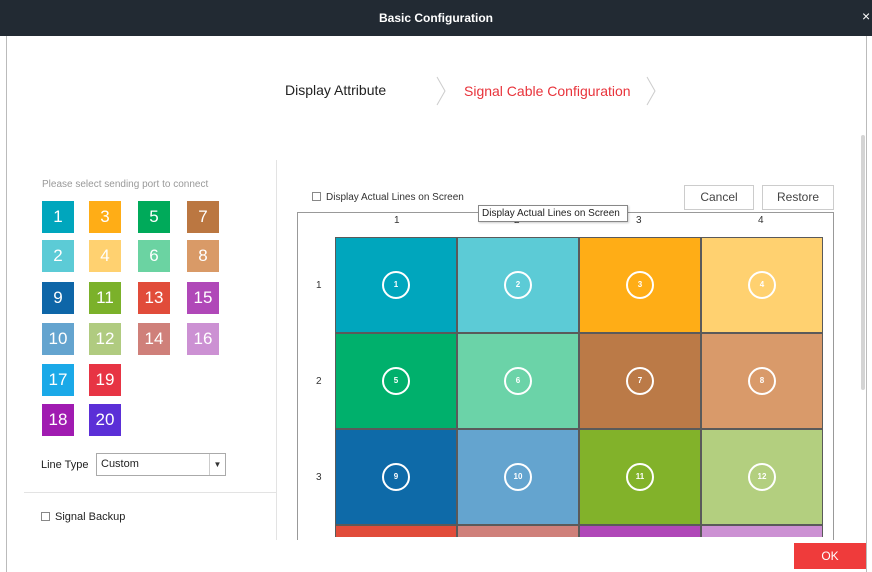  Describe the element at coordinates (395, 197) in the screenshot. I see `display-lines-label: Display Actual Lines on Screen` at that location.